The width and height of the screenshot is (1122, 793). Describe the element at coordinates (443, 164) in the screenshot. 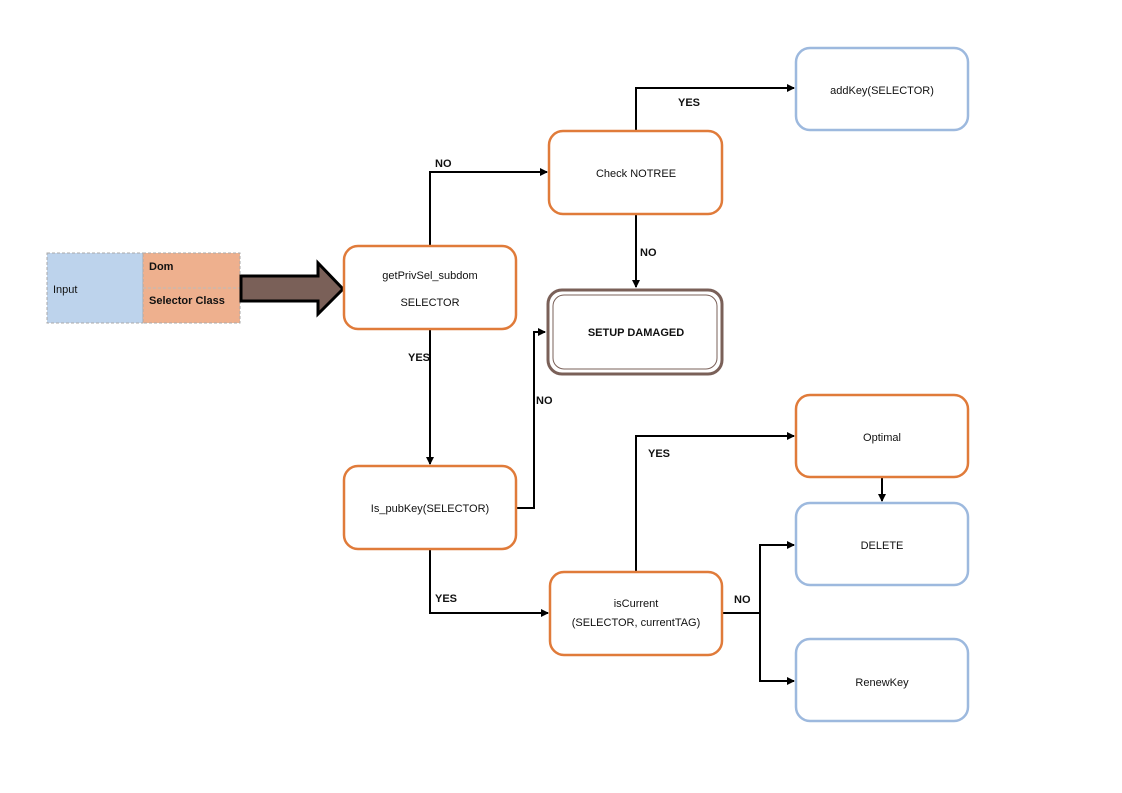

I see `edge-label-getpriv-no: NO` at that location.